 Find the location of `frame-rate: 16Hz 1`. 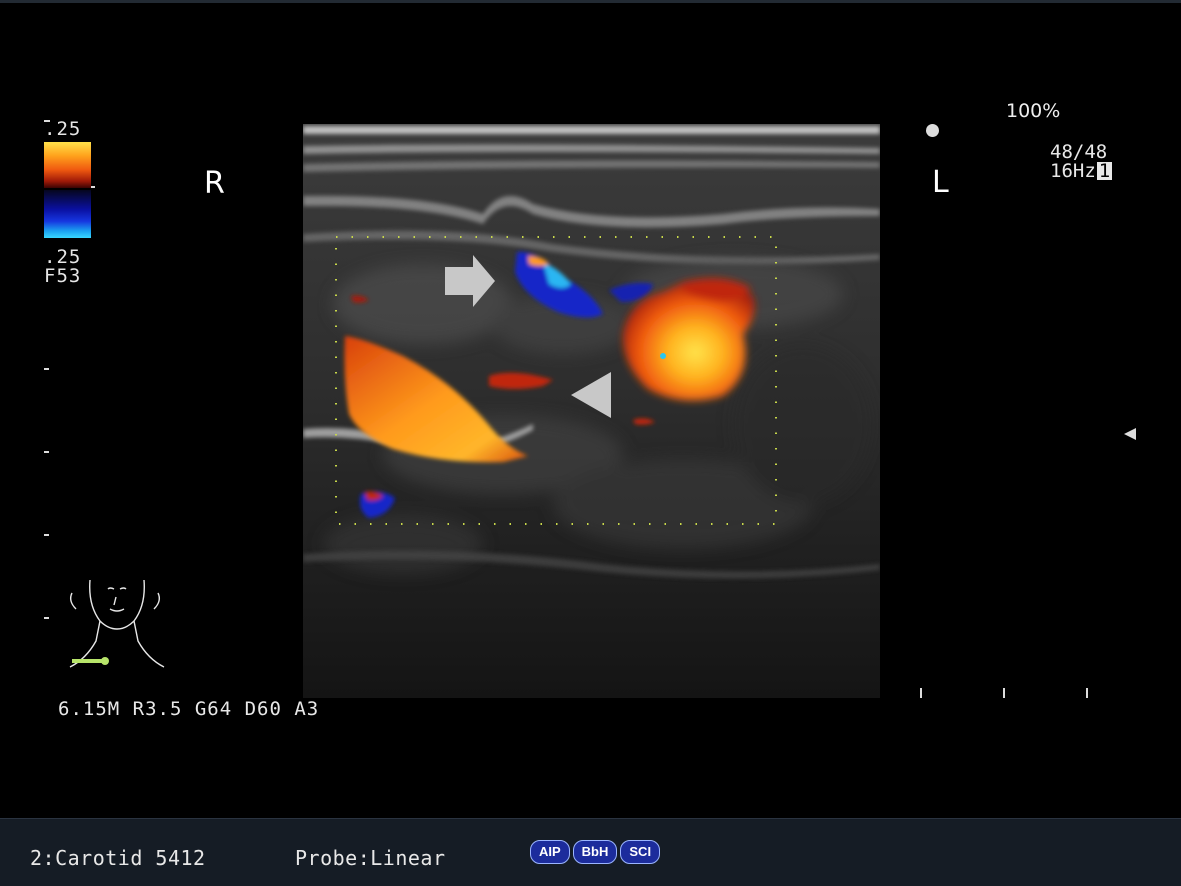

frame-rate: 16Hz 1 is located at coordinates (1081, 171).